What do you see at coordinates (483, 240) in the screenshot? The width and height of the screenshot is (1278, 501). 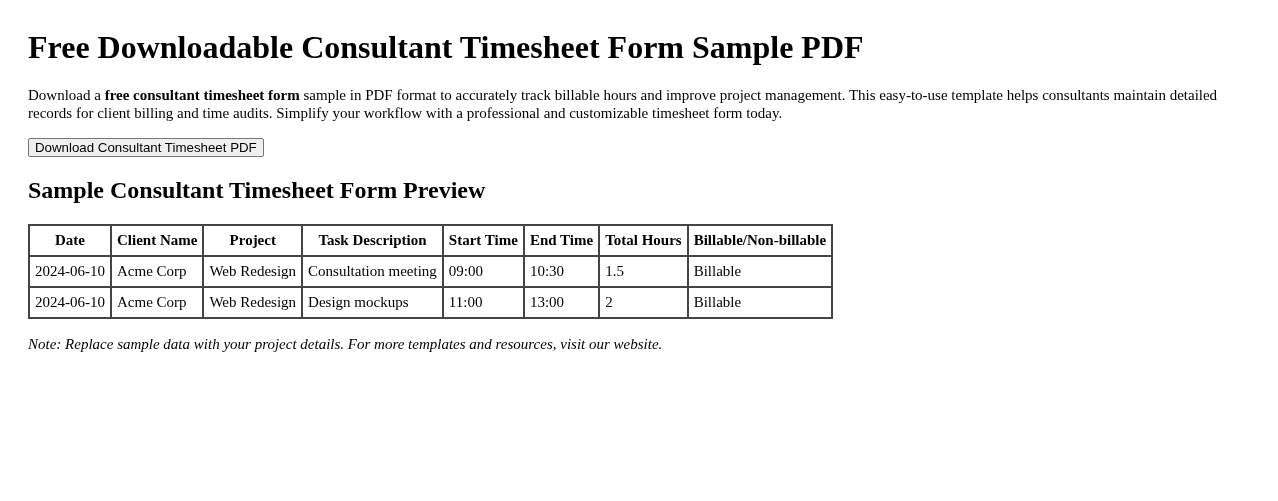 I see `column-header: Start Time` at bounding box center [483, 240].